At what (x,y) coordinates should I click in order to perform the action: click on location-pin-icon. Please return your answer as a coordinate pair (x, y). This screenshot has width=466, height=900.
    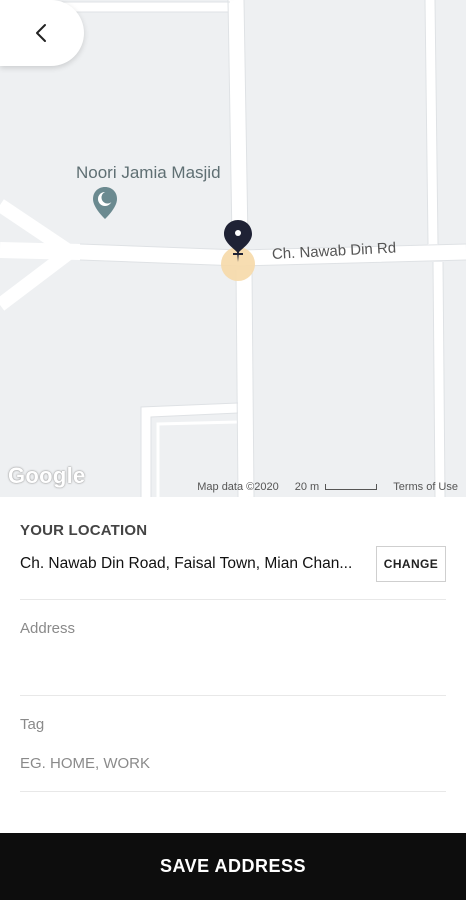
    Looking at the image, I should click on (238, 251).